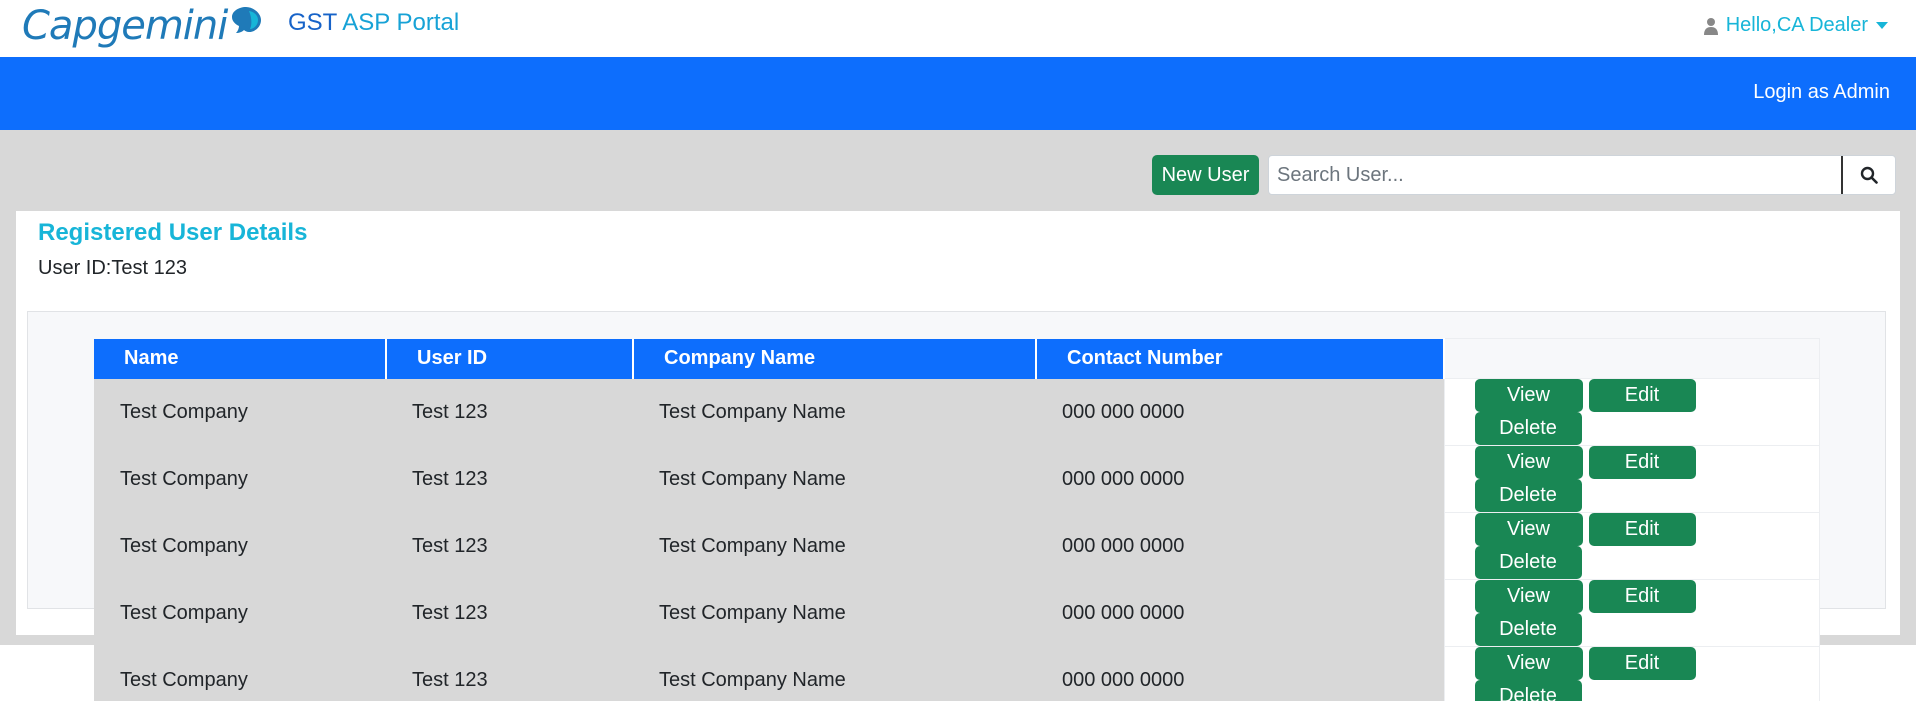 Image resolution: width=1916 pixels, height=701 pixels. Describe the element at coordinates (510, 358) in the screenshot. I see `column-header-user-id: User ID` at that location.